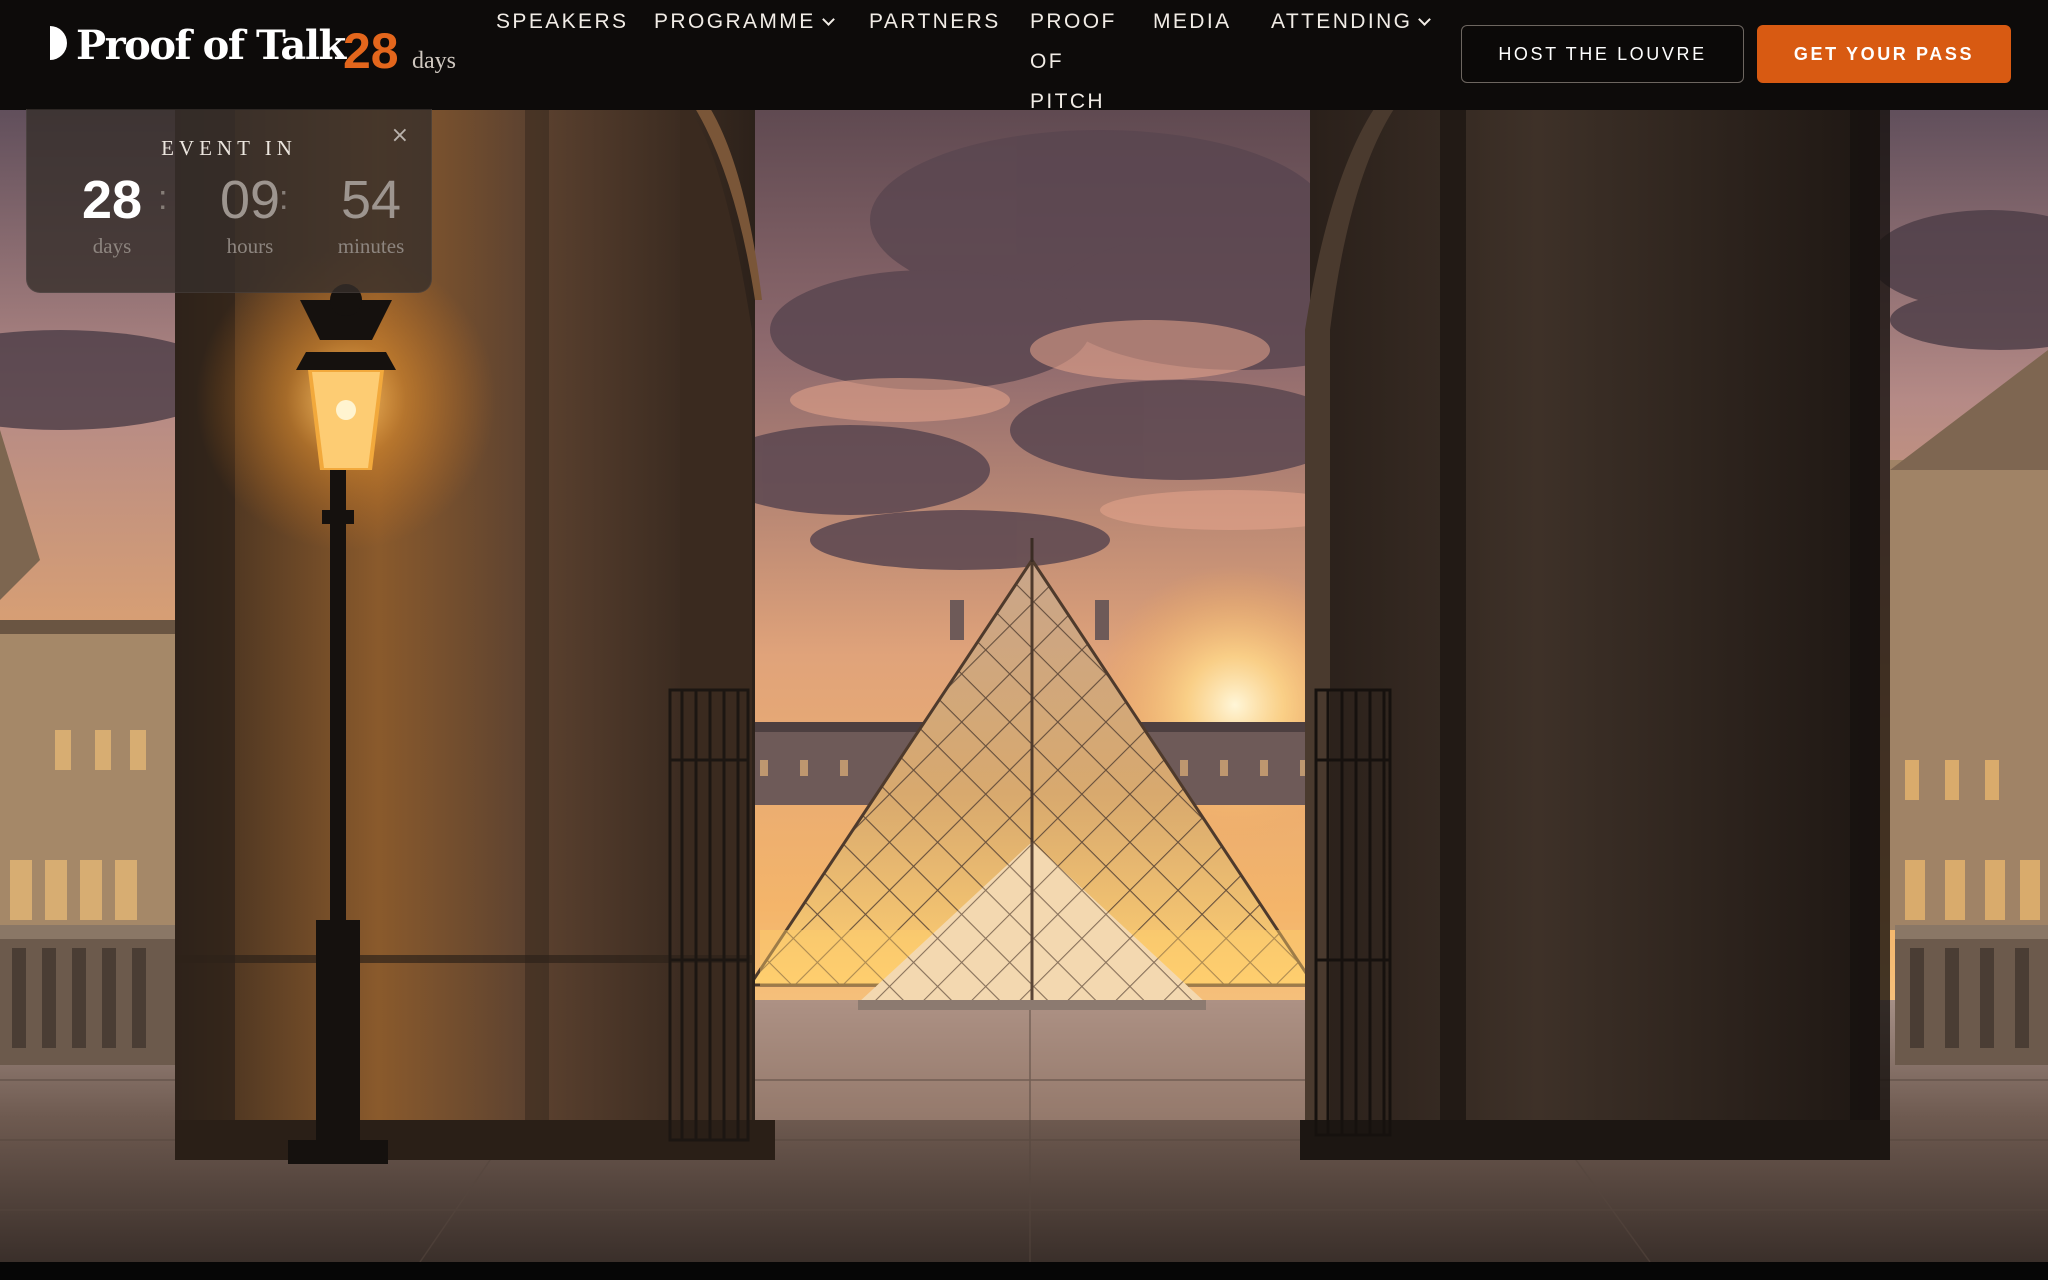 The height and width of the screenshot is (1280, 2048). I want to click on nav-item-label: ATTENDING, so click(1342, 21).